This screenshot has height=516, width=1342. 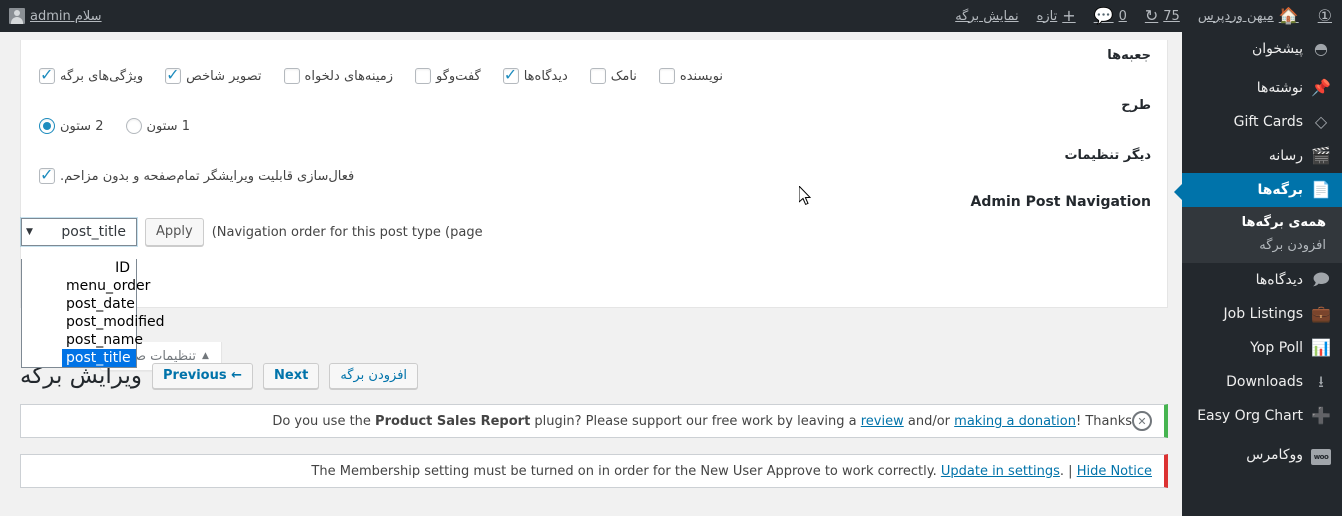 What do you see at coordinates (1277, 49) in the screenshot?
I see `sidebar-item-label: پیشخوان` at bounding box center [1277, 49].